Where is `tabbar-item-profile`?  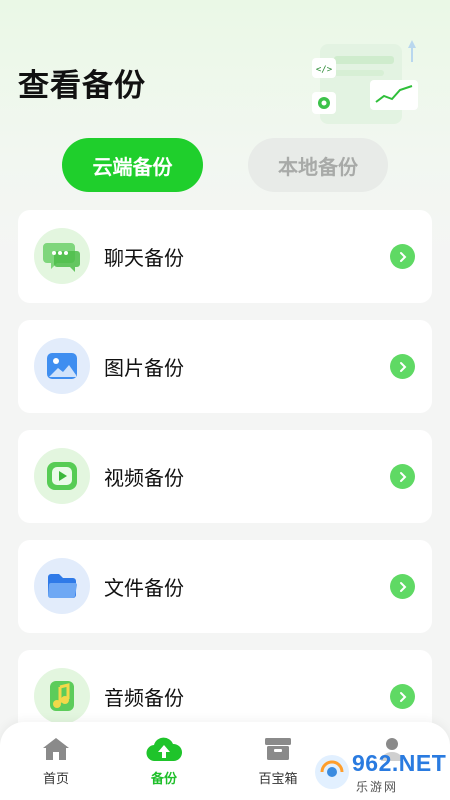 tabbar-item-profile is located at coordinates (392, 764).